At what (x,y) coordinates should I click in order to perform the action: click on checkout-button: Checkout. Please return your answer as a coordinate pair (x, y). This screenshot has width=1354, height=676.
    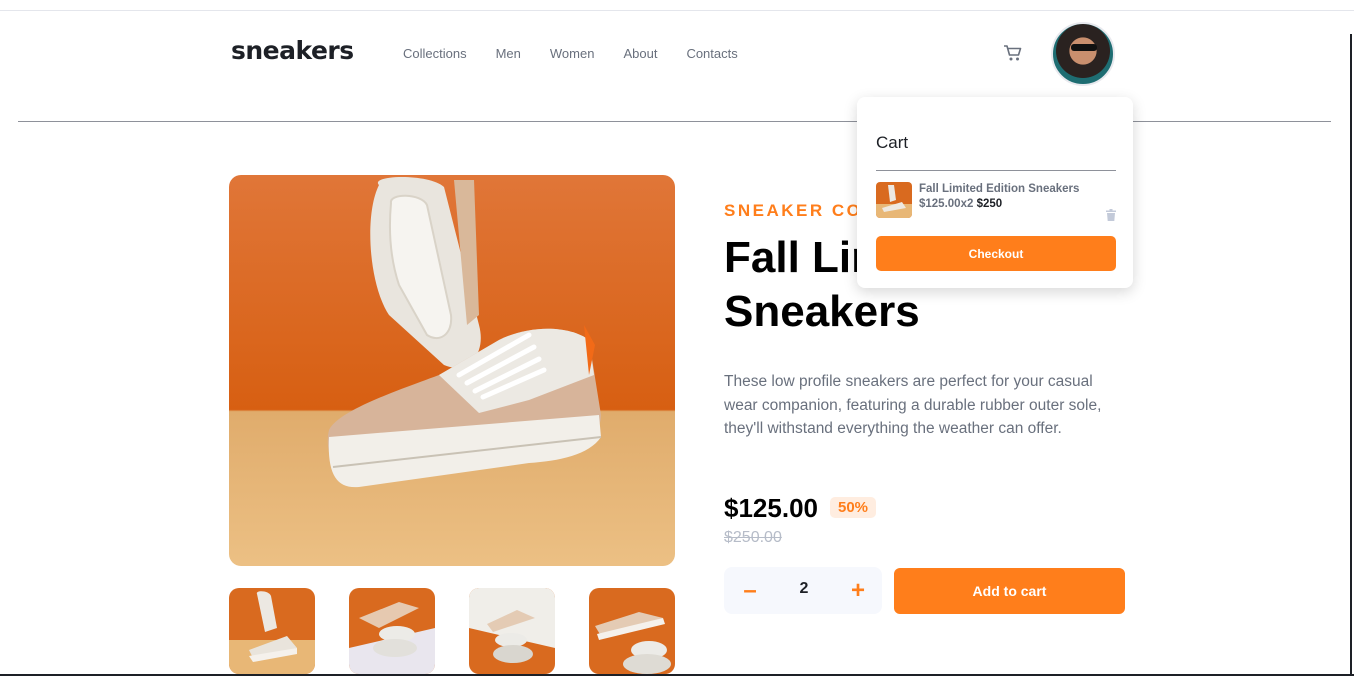
    Looking at the image, I should click on (996, 253).